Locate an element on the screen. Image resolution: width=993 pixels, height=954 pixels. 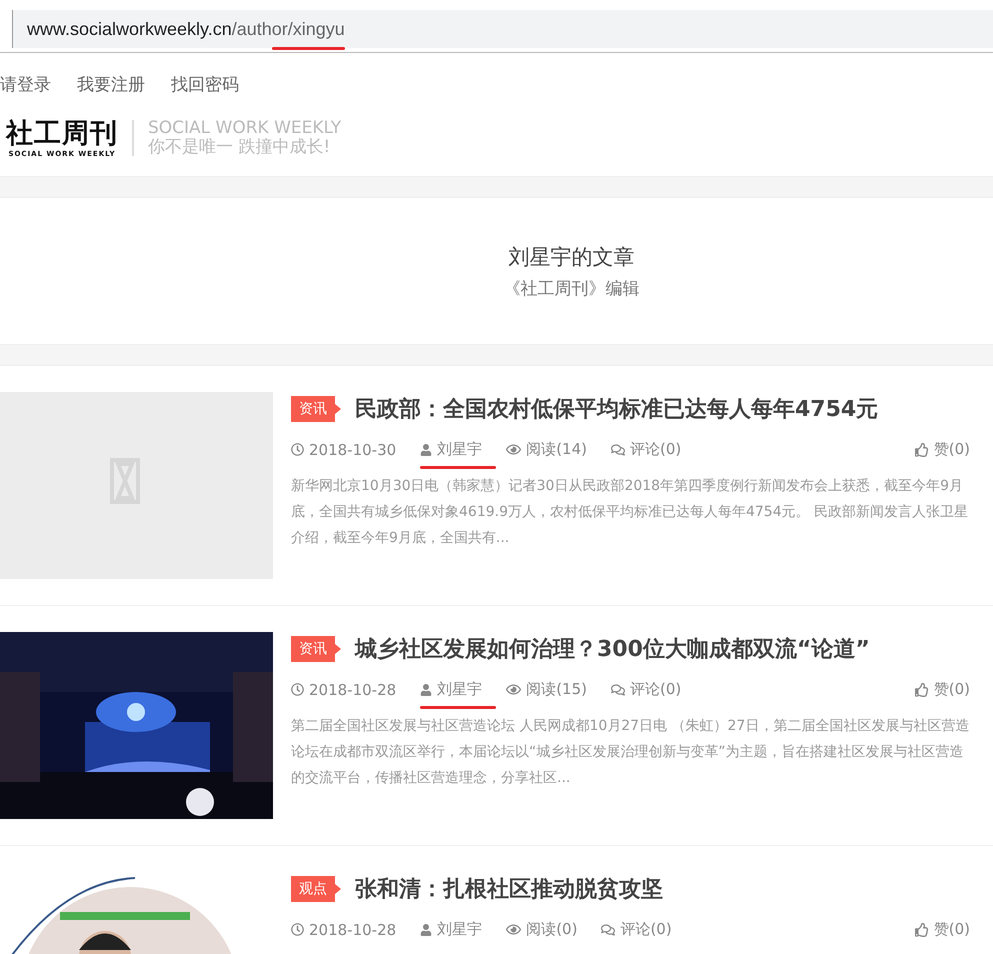
address-bar: www.socialworkweekly.cn/author/xingyu is located at coordinates (502, 29).